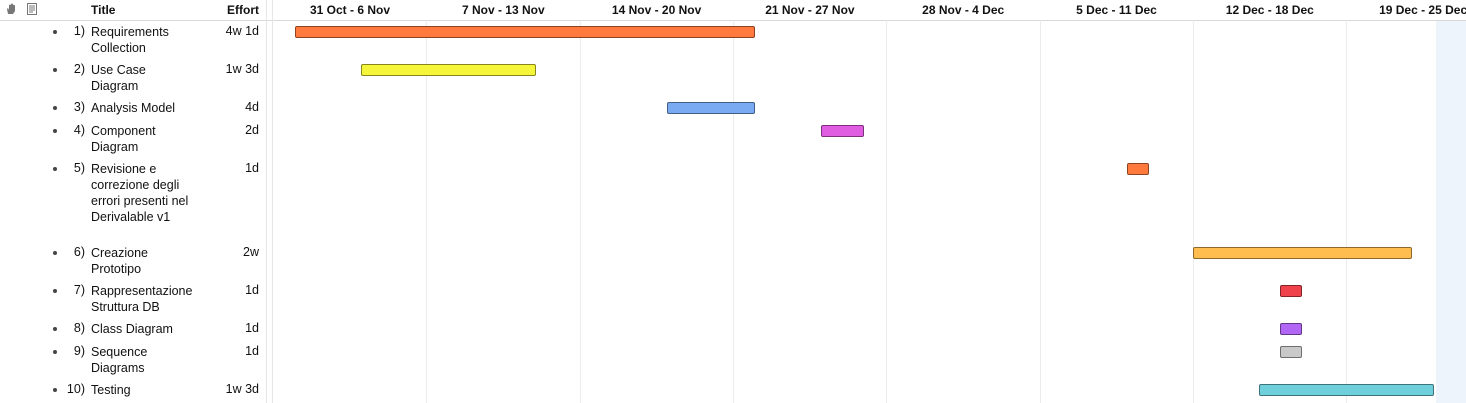 This screenshot has width=1466, height=403. I want to click on notes-icon, so click(32, 9).